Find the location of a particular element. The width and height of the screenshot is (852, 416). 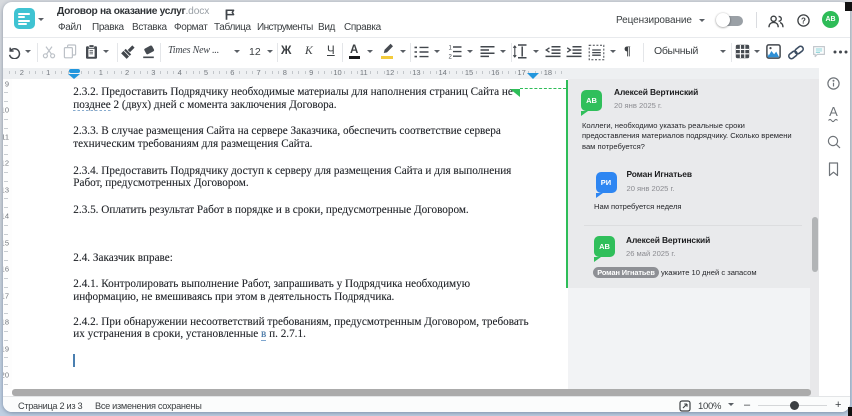

svg-text: А is located at coordinates (833, 111).